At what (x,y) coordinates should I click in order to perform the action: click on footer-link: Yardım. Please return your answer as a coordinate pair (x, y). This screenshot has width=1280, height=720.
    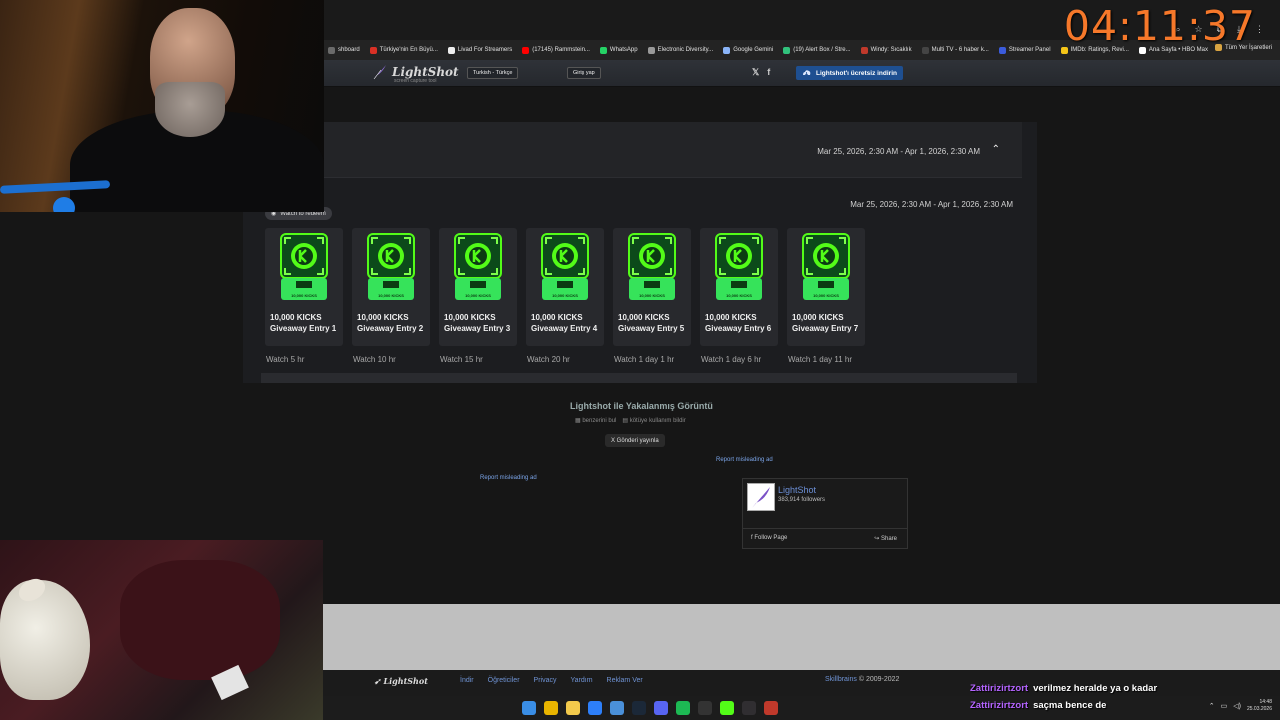
    Looking at the image, I should click on (581, 680).